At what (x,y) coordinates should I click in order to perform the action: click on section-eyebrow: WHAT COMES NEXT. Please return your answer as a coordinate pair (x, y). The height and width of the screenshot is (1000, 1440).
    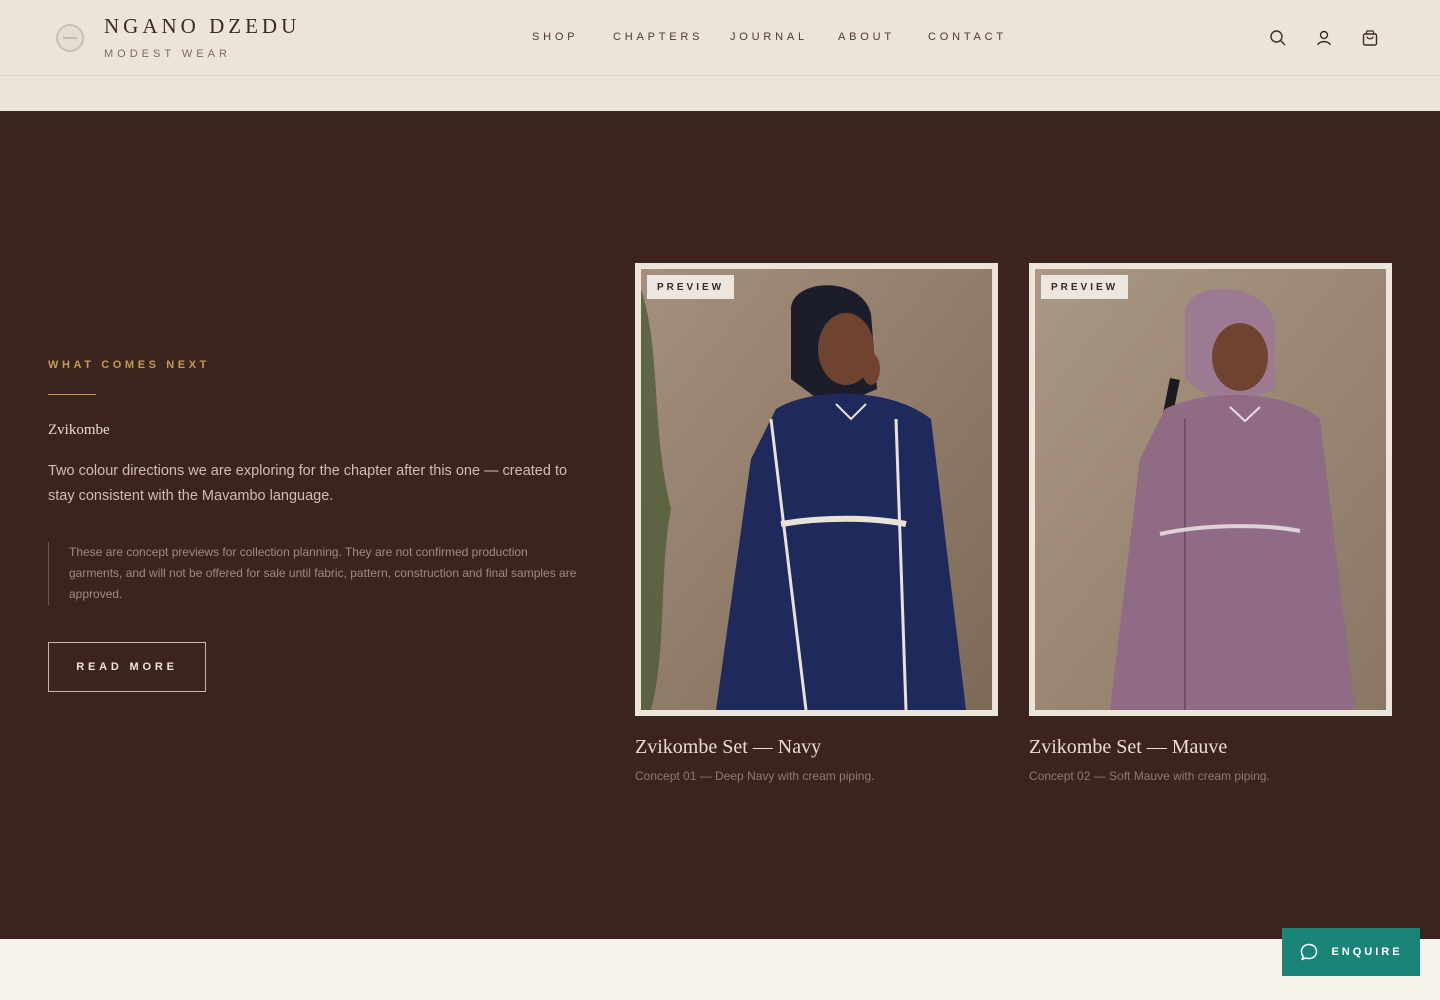
    Looking at the image, I should click on (129, 365).